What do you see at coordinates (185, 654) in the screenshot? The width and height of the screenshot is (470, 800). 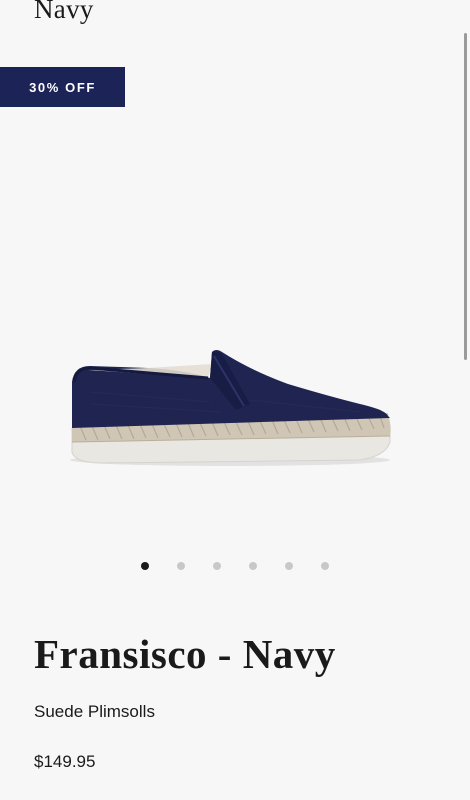 I see `product-name: Fransisco - Navy` at bounding box center [185, 654].